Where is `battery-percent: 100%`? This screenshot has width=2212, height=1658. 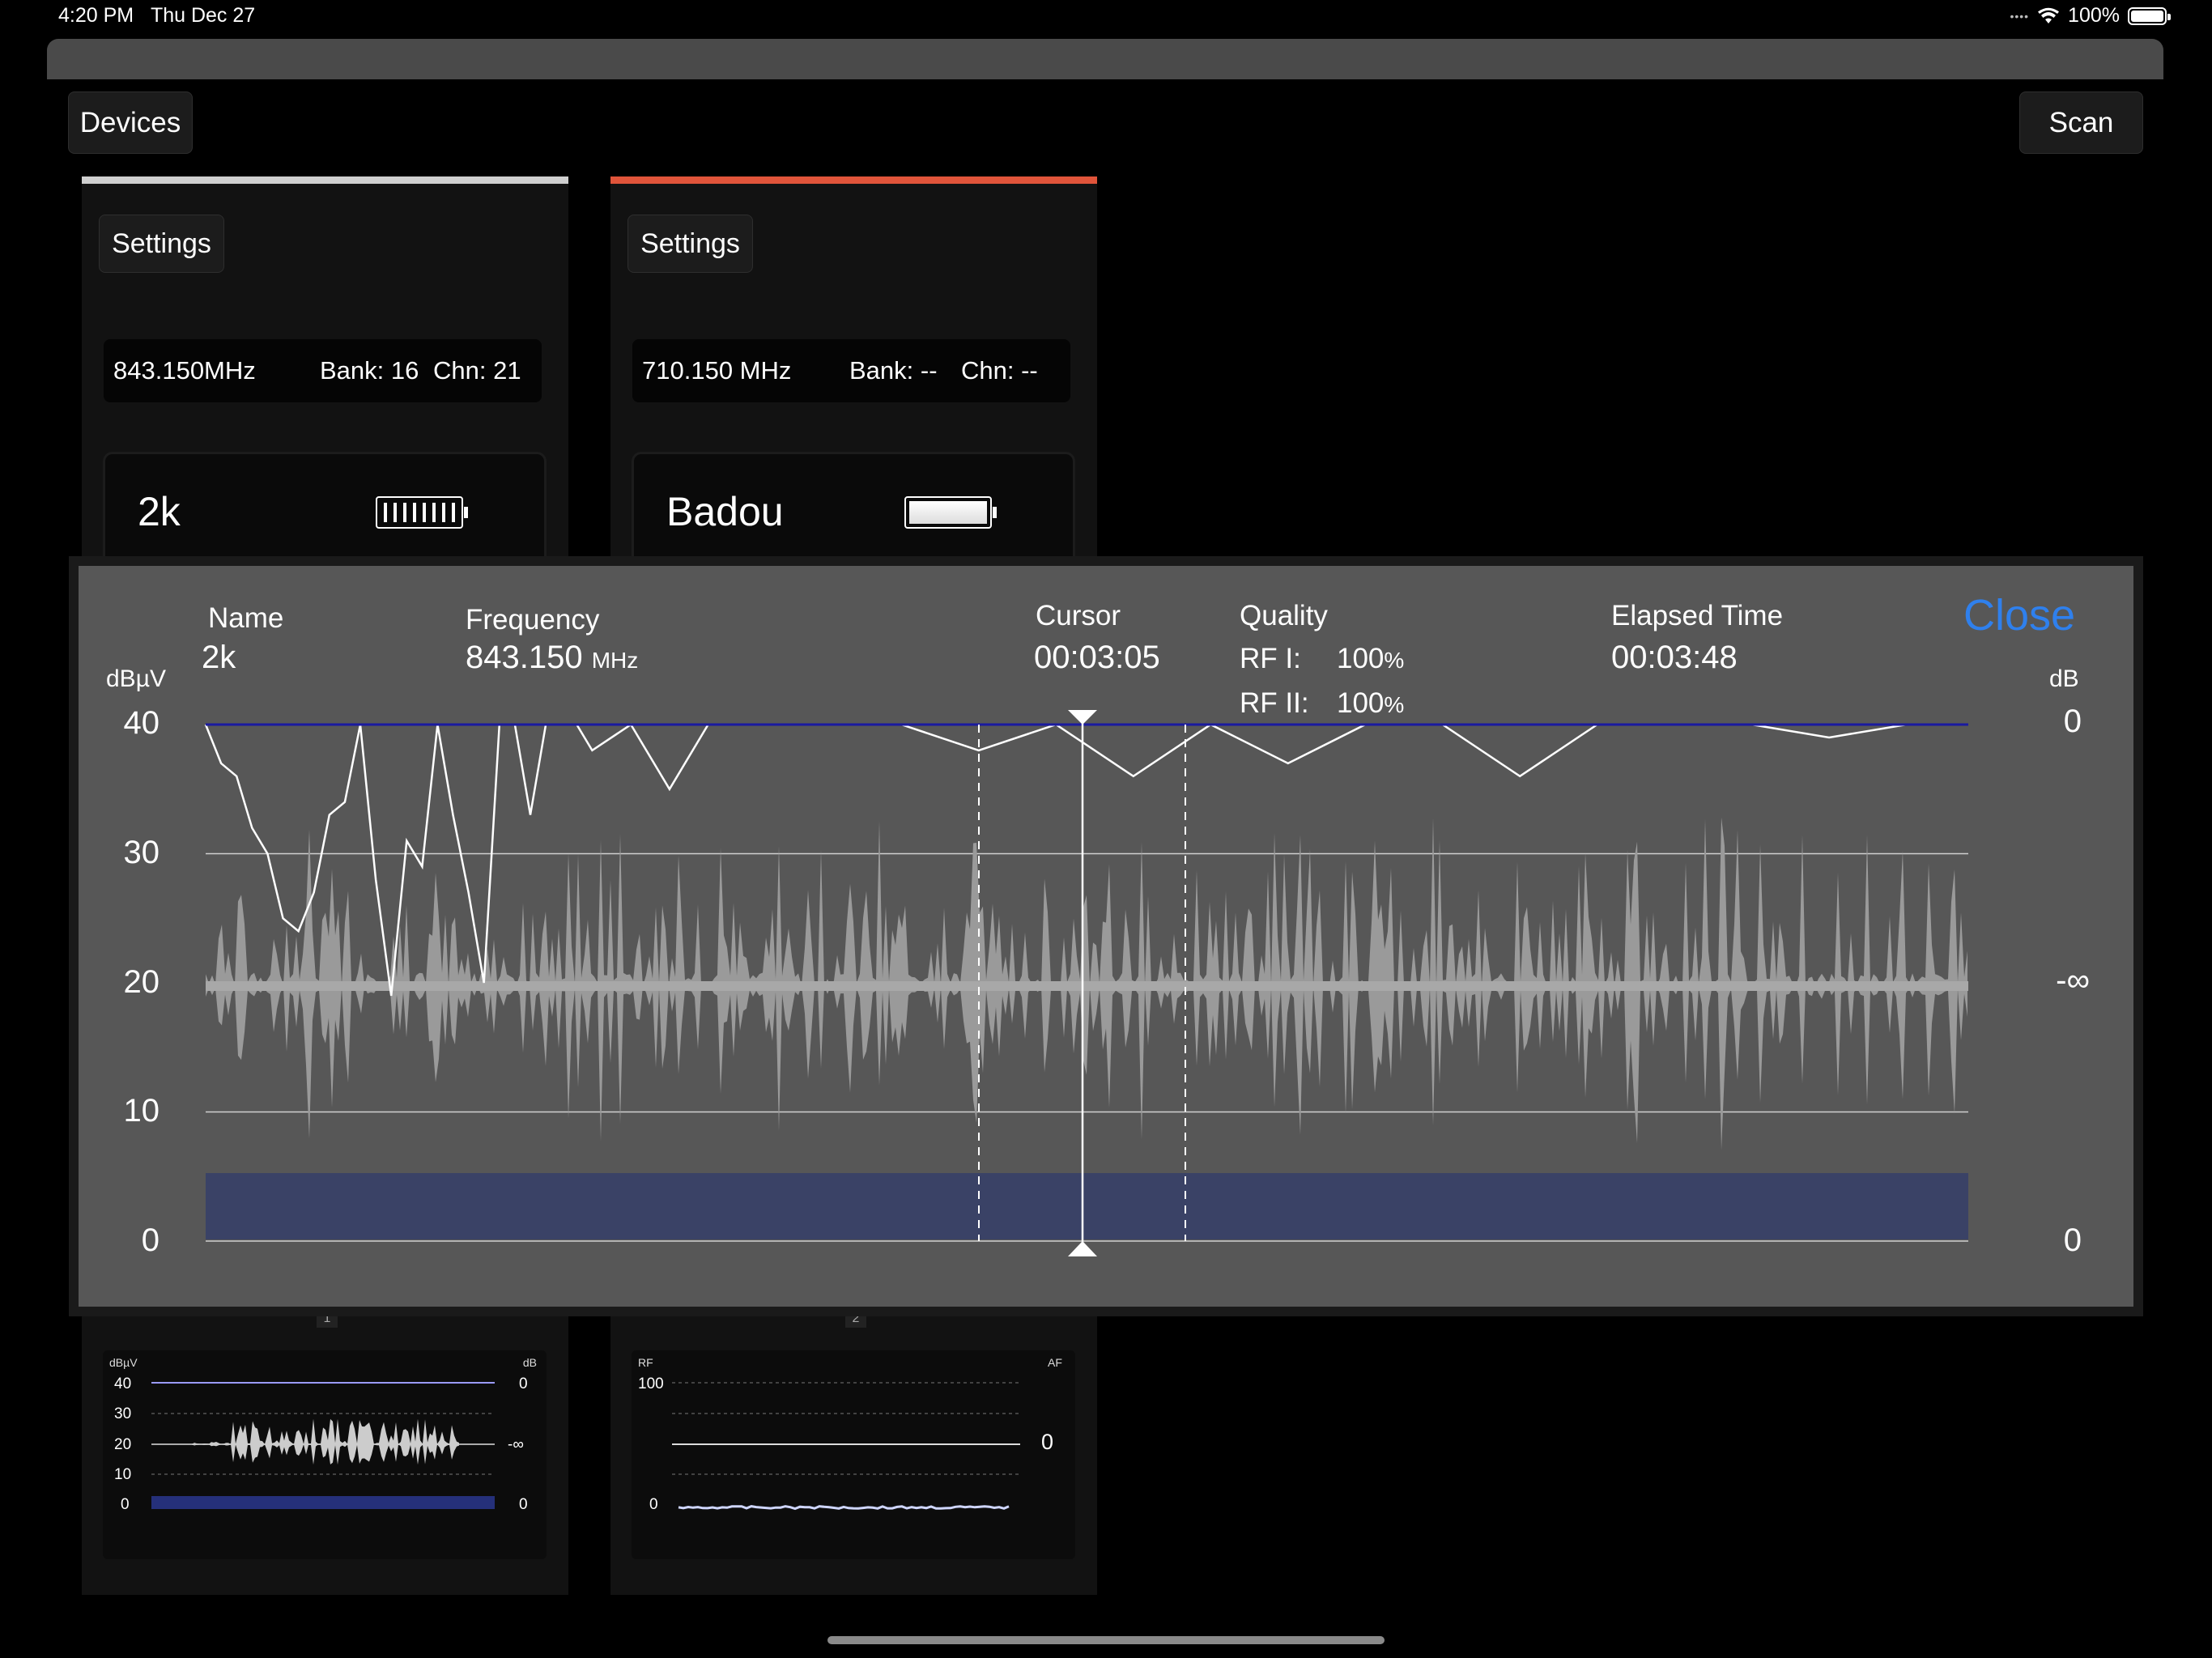
battery-percent: 100% is located at coordinates (2094, 15).